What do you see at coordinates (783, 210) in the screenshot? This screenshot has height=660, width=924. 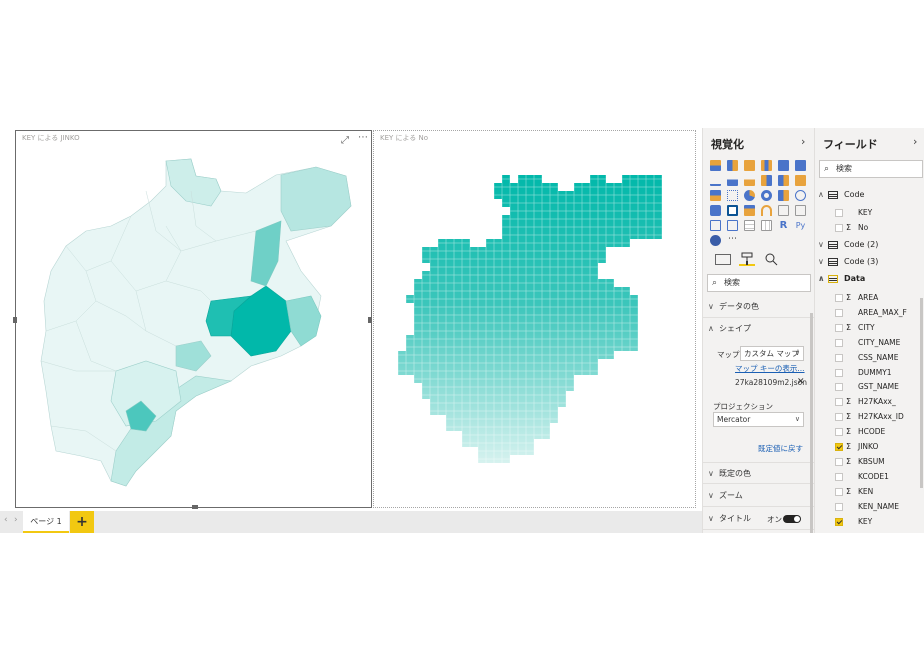 I see `card-icon` at bounding box center [783, 210].